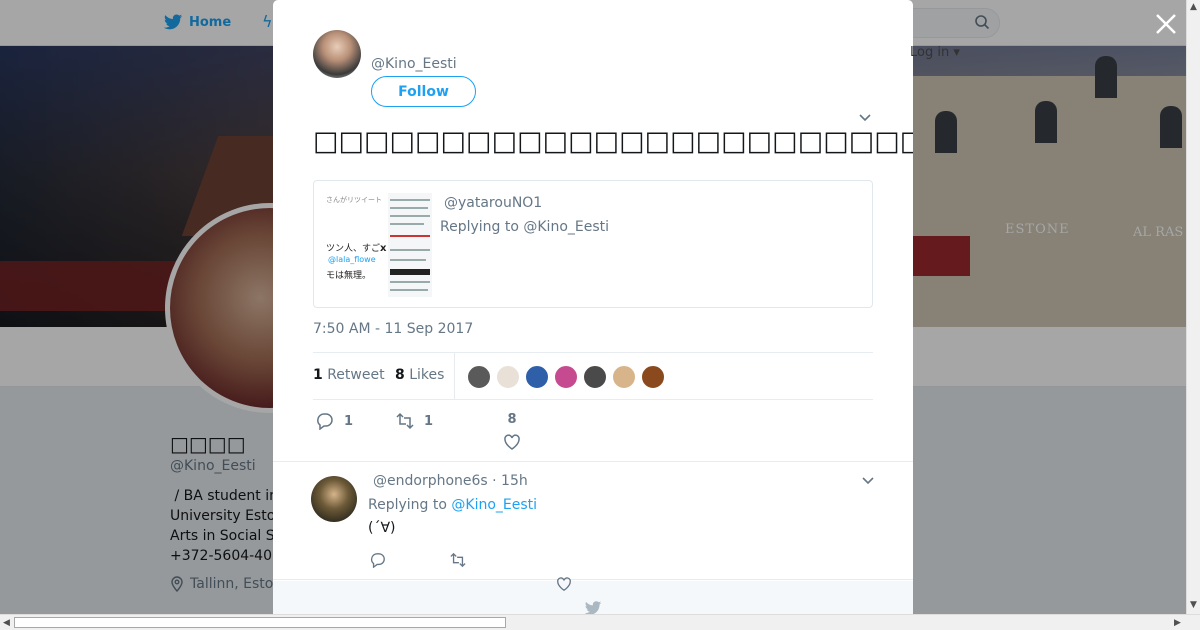  What do you see at coordinates (334, 421) in the screenshot?
I see `reply-button: 1` at bounding box center [334, 421].